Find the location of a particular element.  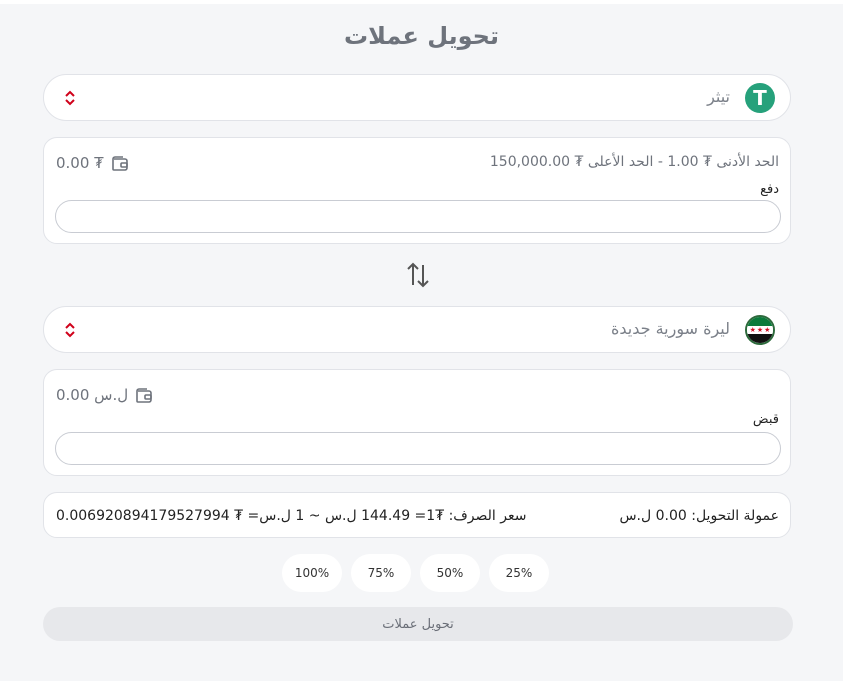

receive-card: 0.00 ل.س قبض is located at coordinates (417, 422).